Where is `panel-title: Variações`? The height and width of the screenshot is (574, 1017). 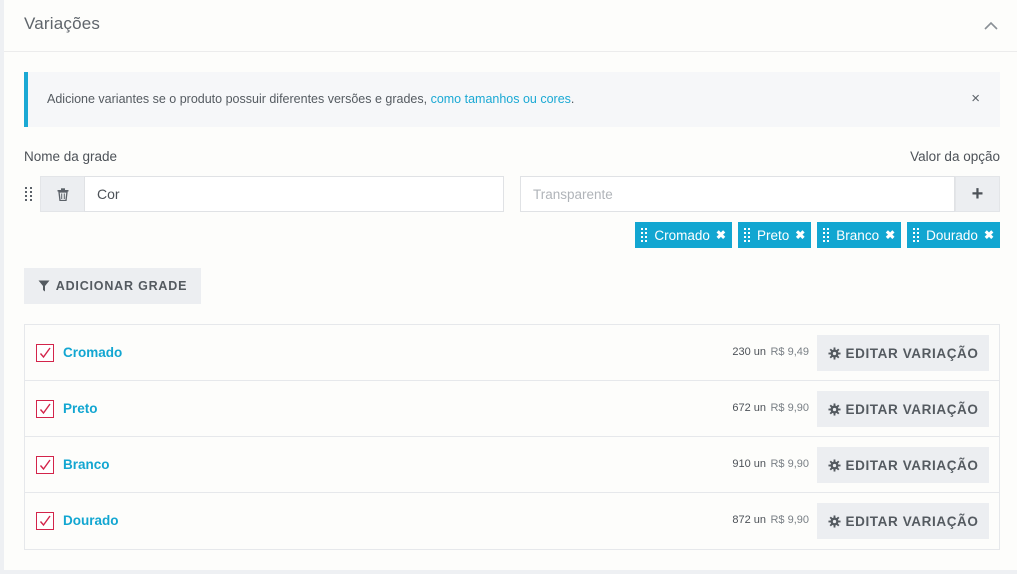 panel-title: Variações is located at coordinates (62, 23).